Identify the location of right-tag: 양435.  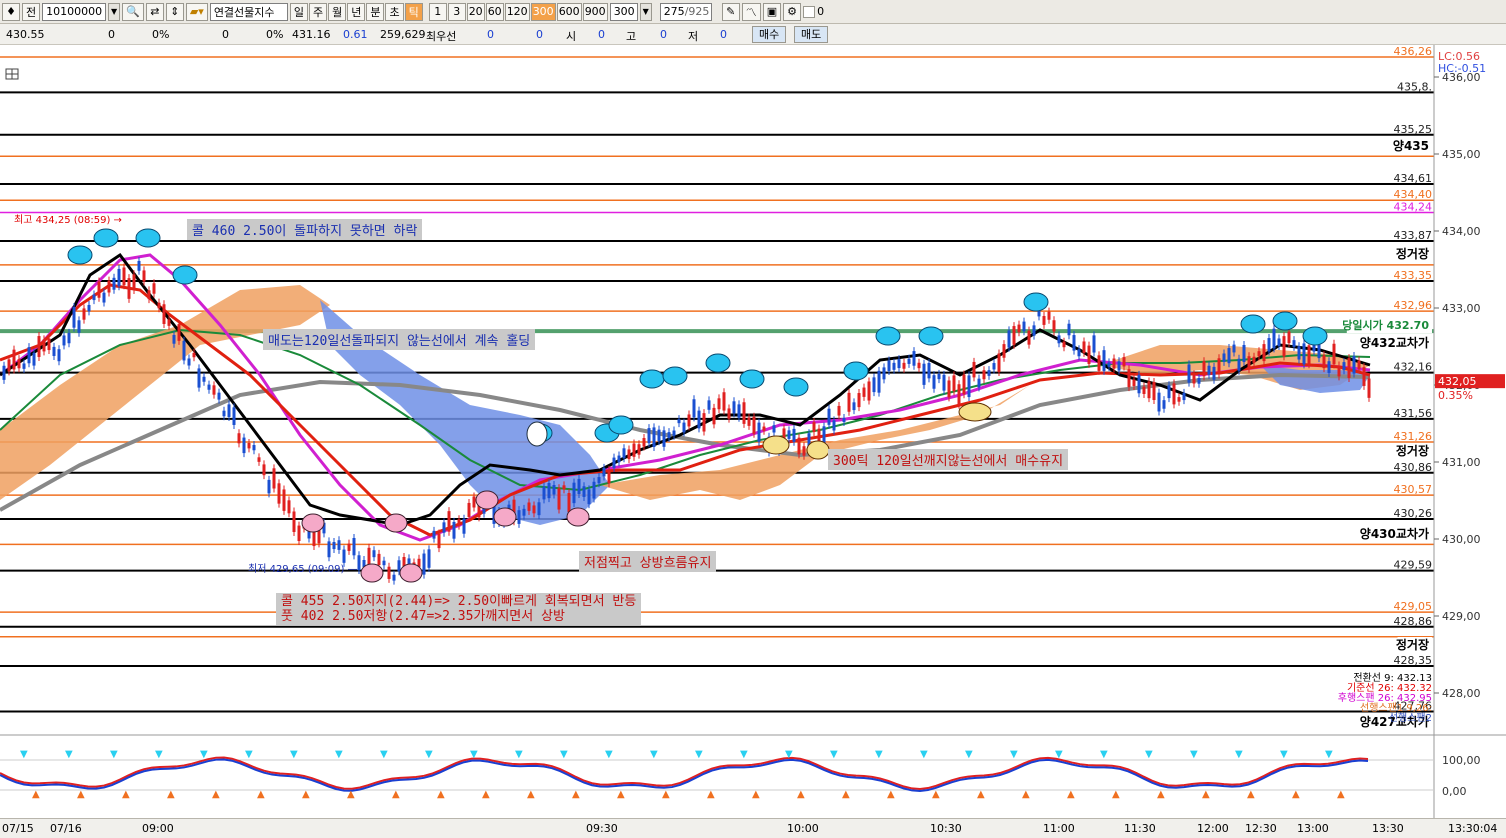
(1410, 146).